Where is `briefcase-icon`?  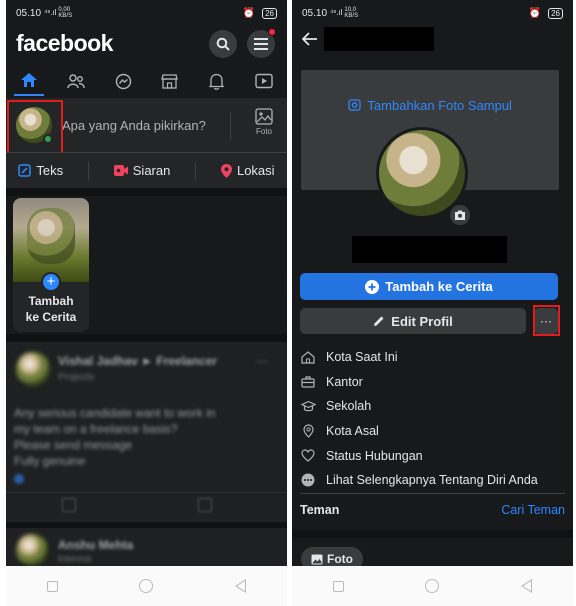
briefcase-icon is located at coordinates (308, 382).